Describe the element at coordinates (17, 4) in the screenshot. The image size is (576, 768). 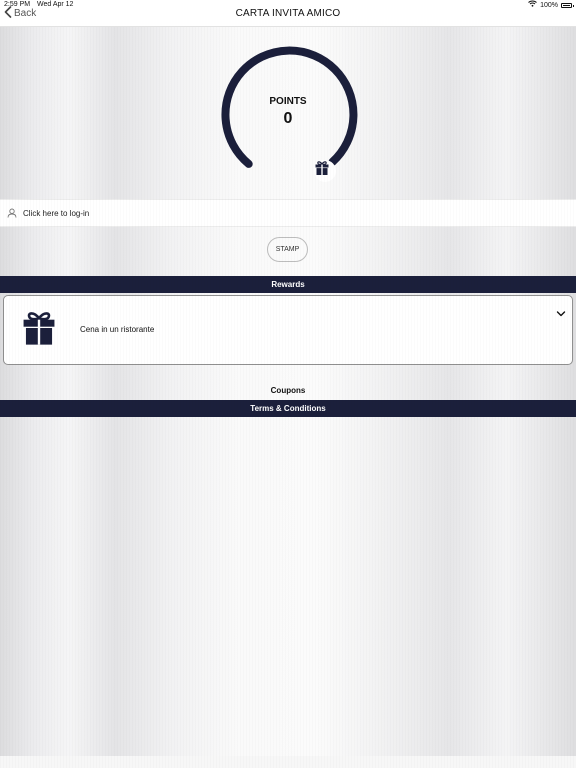
I see `status-time: 2:59 PM` at that location.